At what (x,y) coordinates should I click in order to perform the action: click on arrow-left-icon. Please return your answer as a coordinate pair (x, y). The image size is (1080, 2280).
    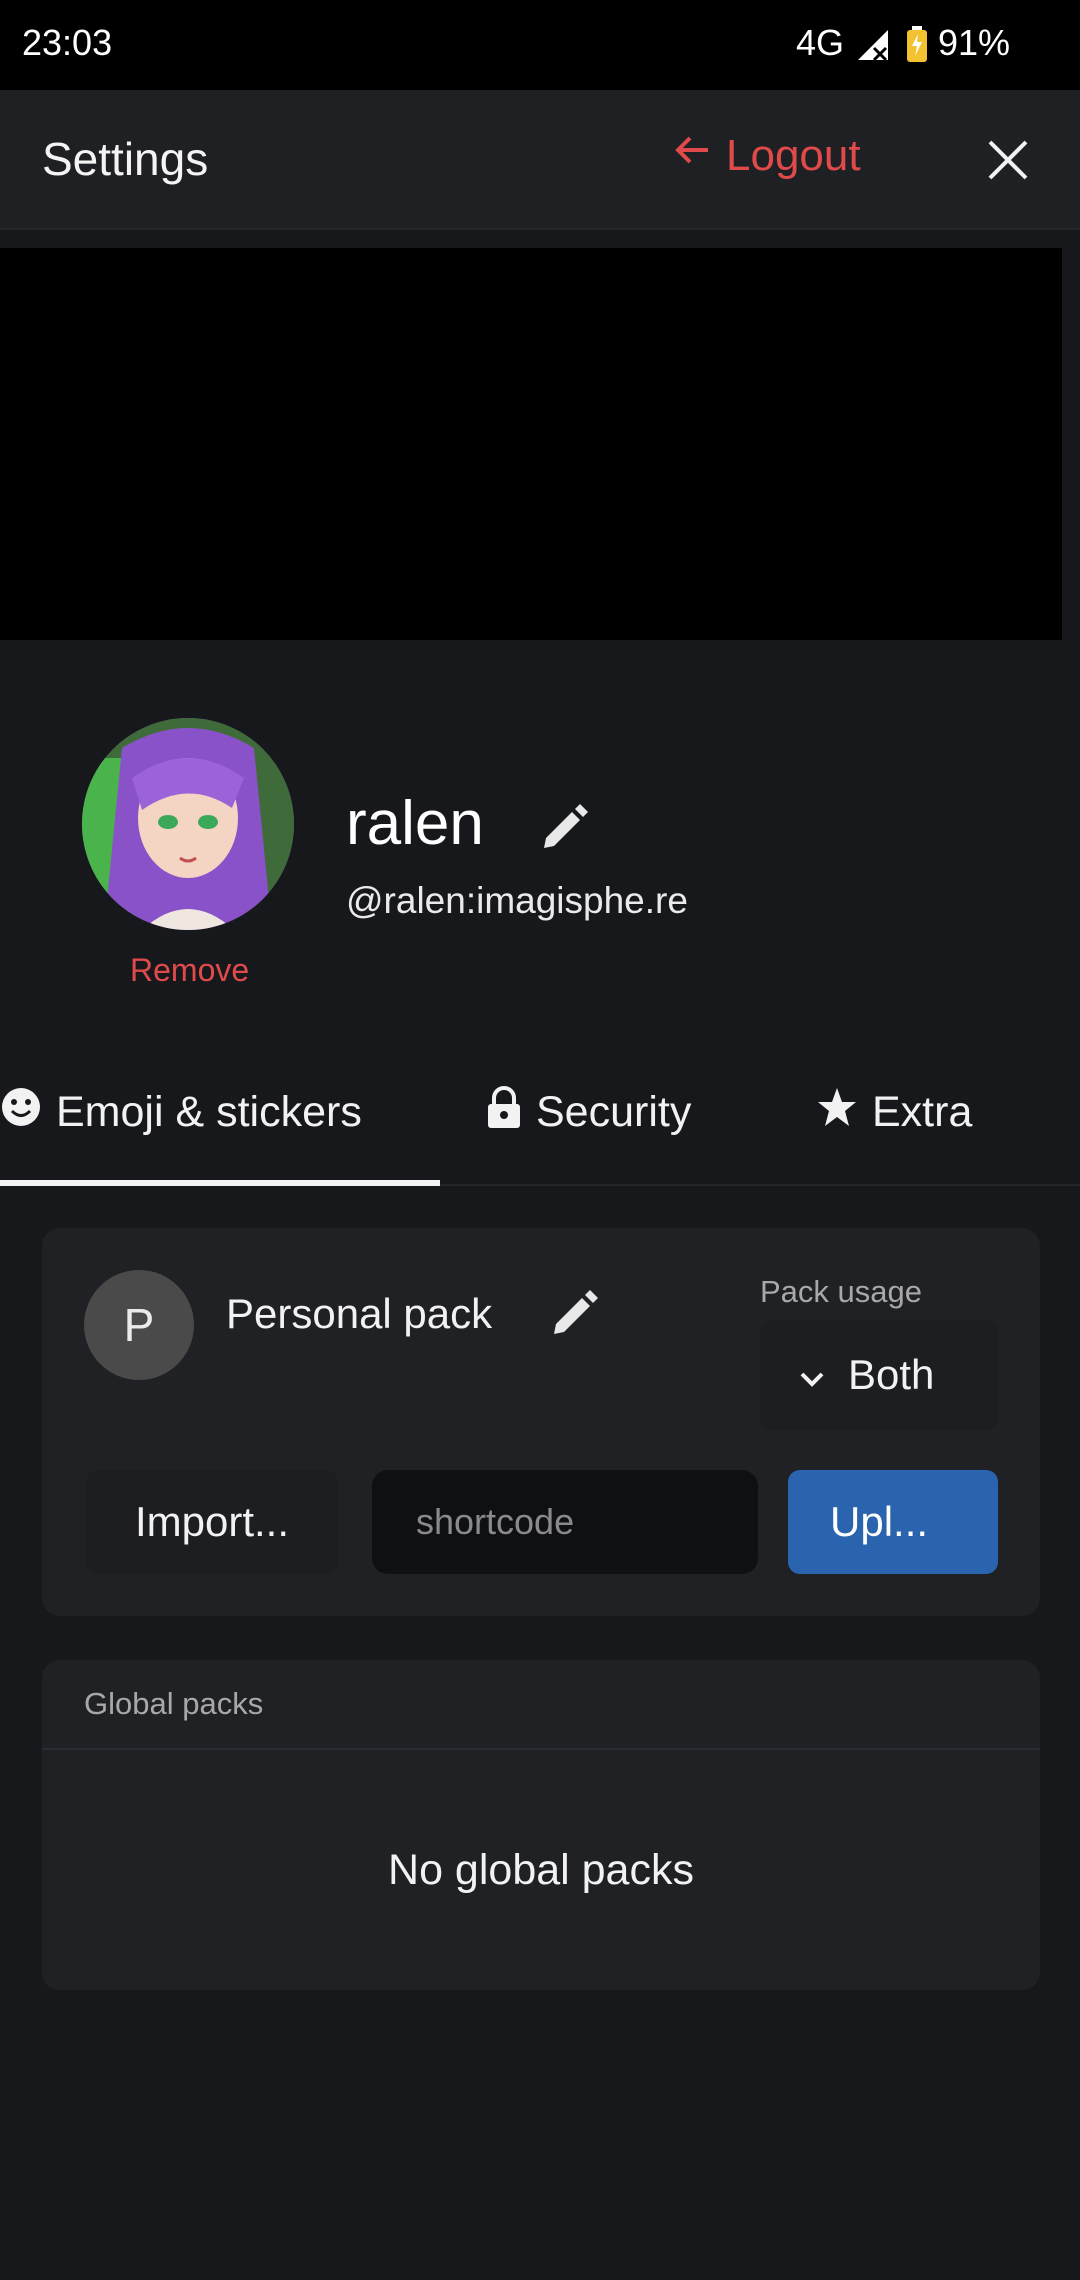
    Looking at the image, I should click on (692, 155).